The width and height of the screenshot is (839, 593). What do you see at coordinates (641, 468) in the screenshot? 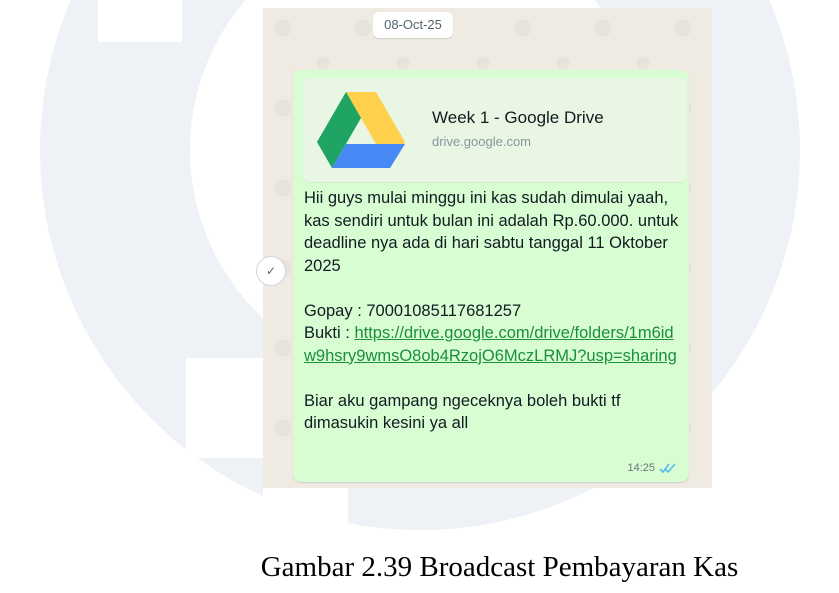
I see `message-time: 14:25` at bounding box center [641, 468].